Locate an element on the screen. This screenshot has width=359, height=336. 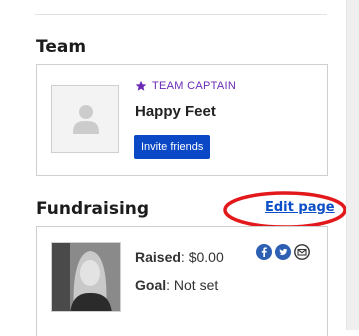
share-icons is located at coordinates (283, 252).